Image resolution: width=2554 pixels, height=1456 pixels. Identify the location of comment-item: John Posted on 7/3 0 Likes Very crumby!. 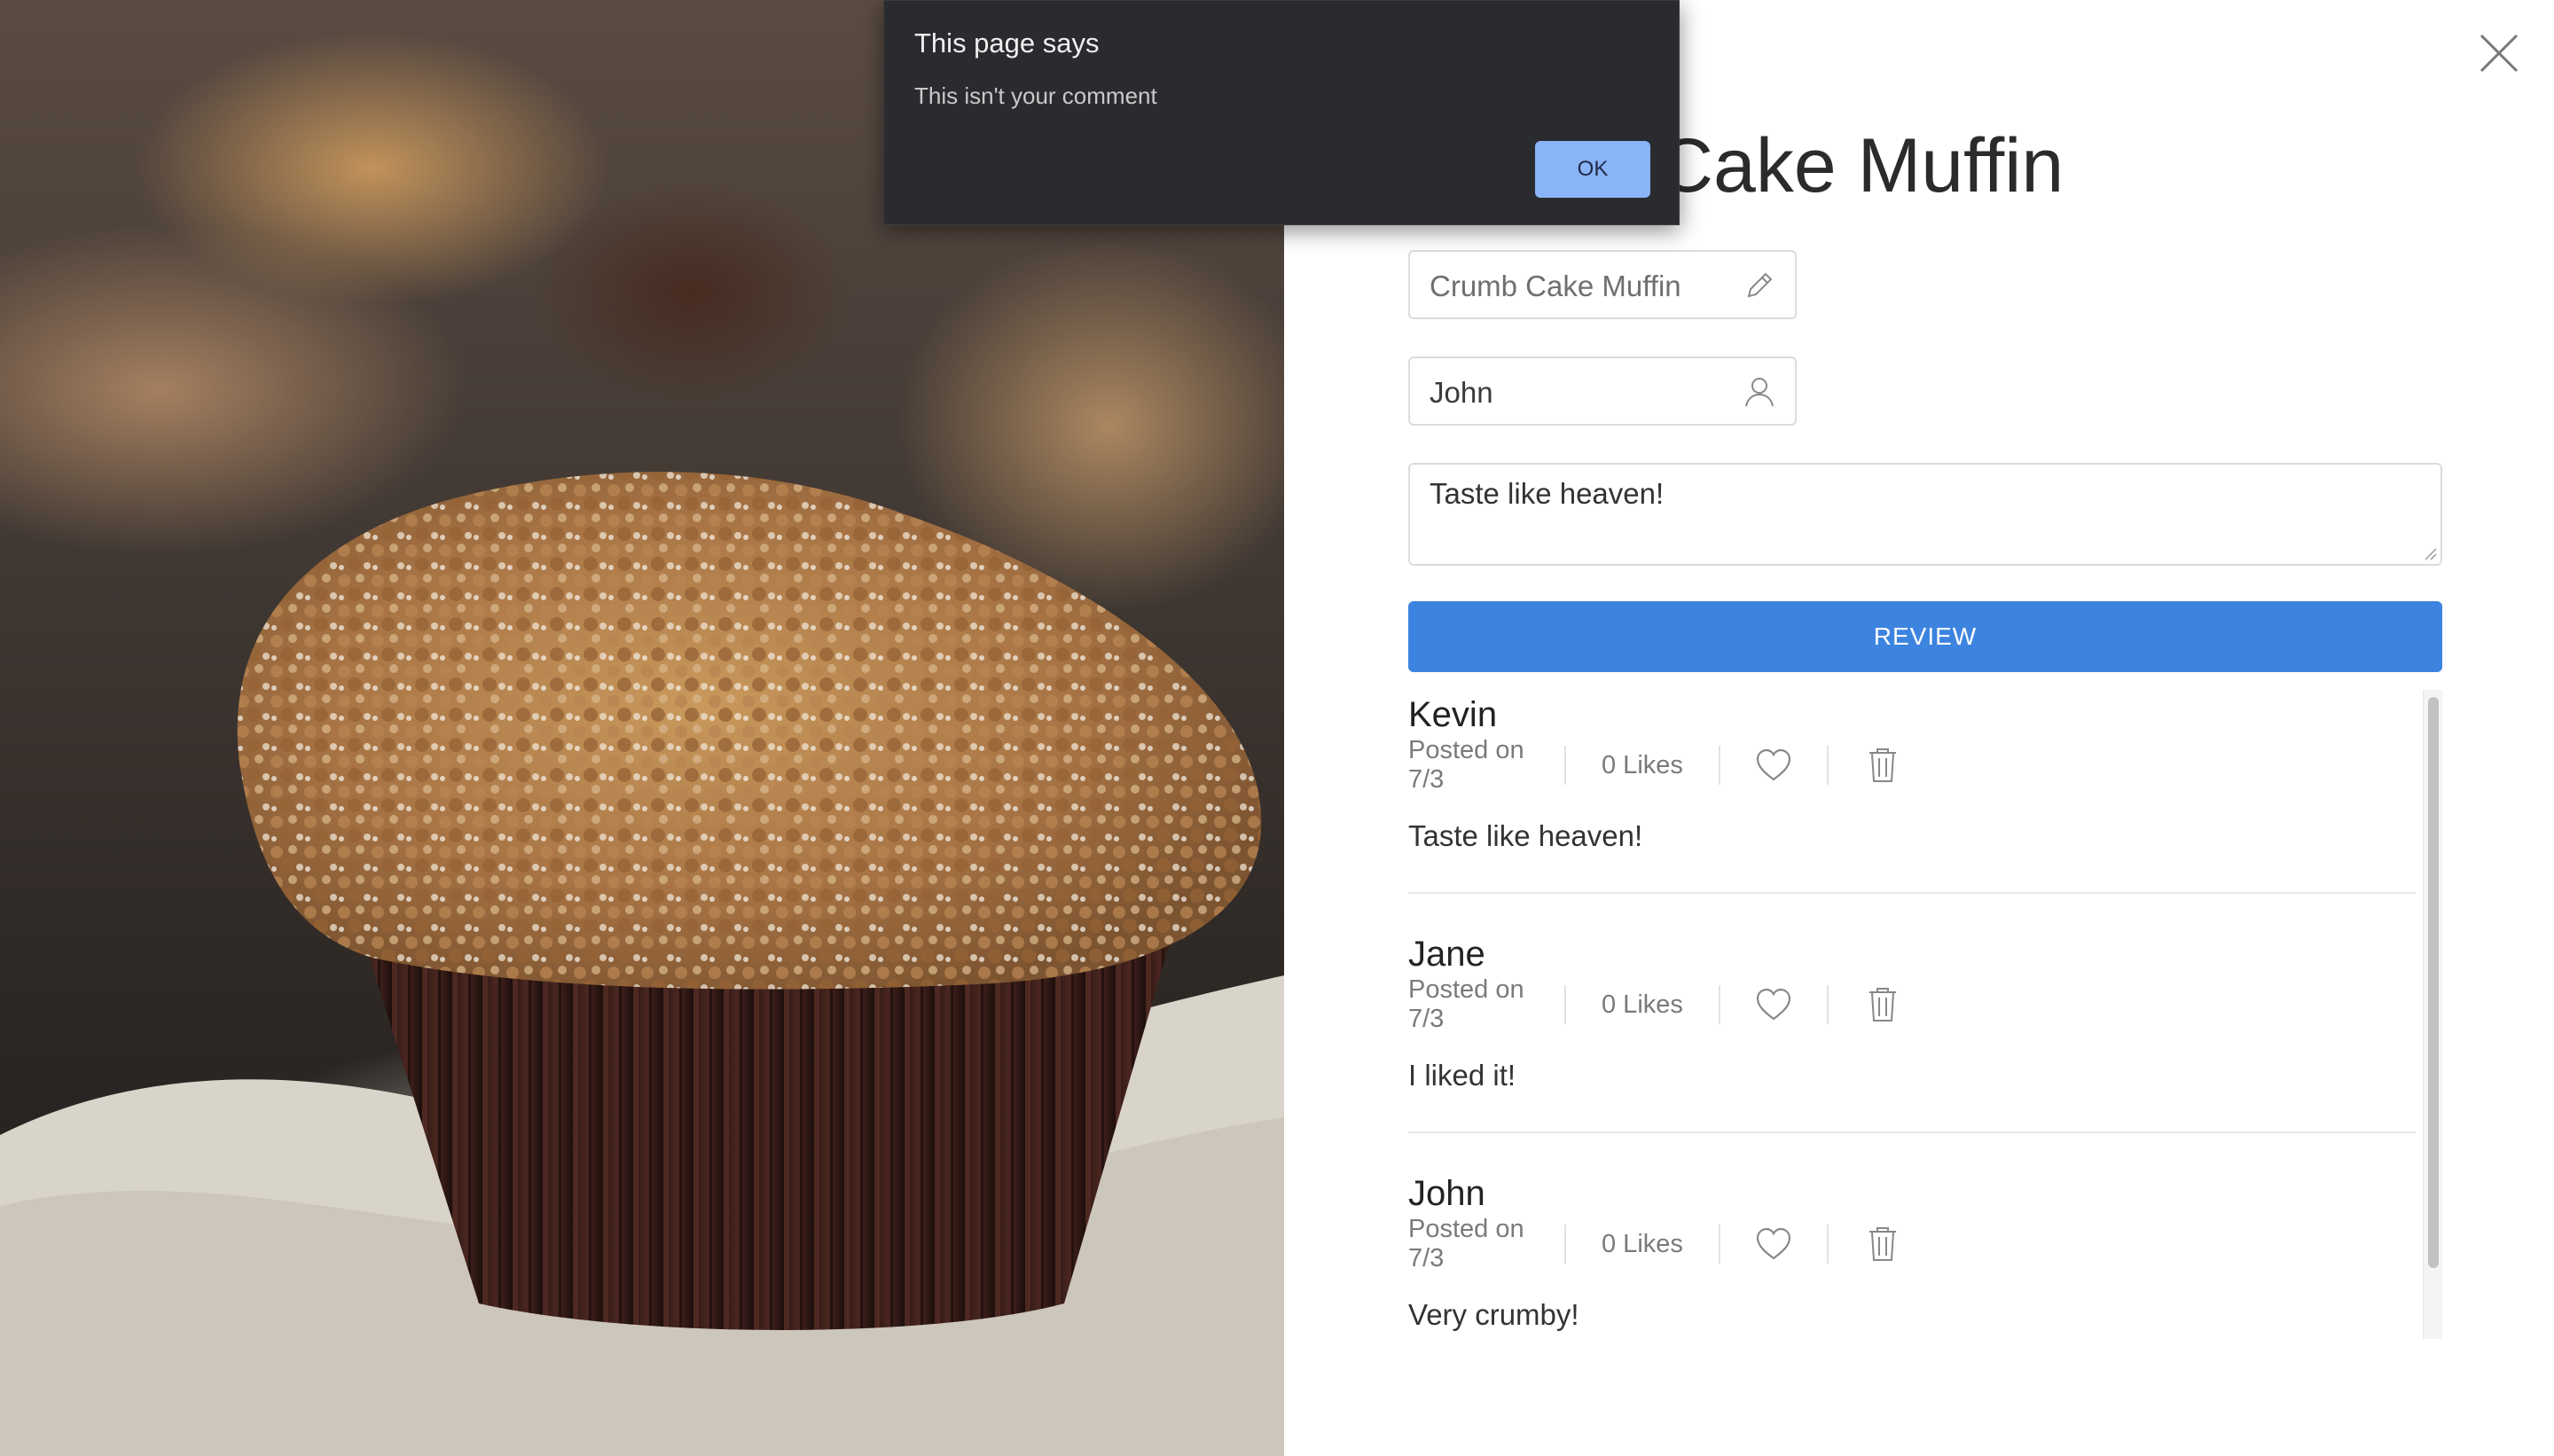
(1912, 1254).